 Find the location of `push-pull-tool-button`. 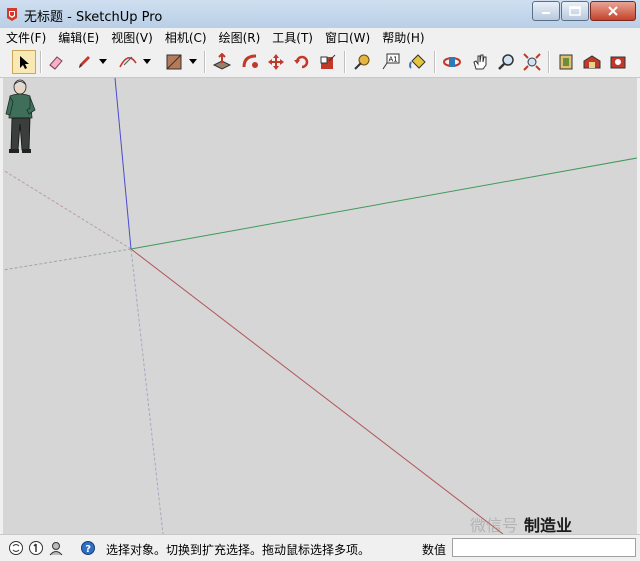

push-pull-tool-button is located at coordinates (222, 62).